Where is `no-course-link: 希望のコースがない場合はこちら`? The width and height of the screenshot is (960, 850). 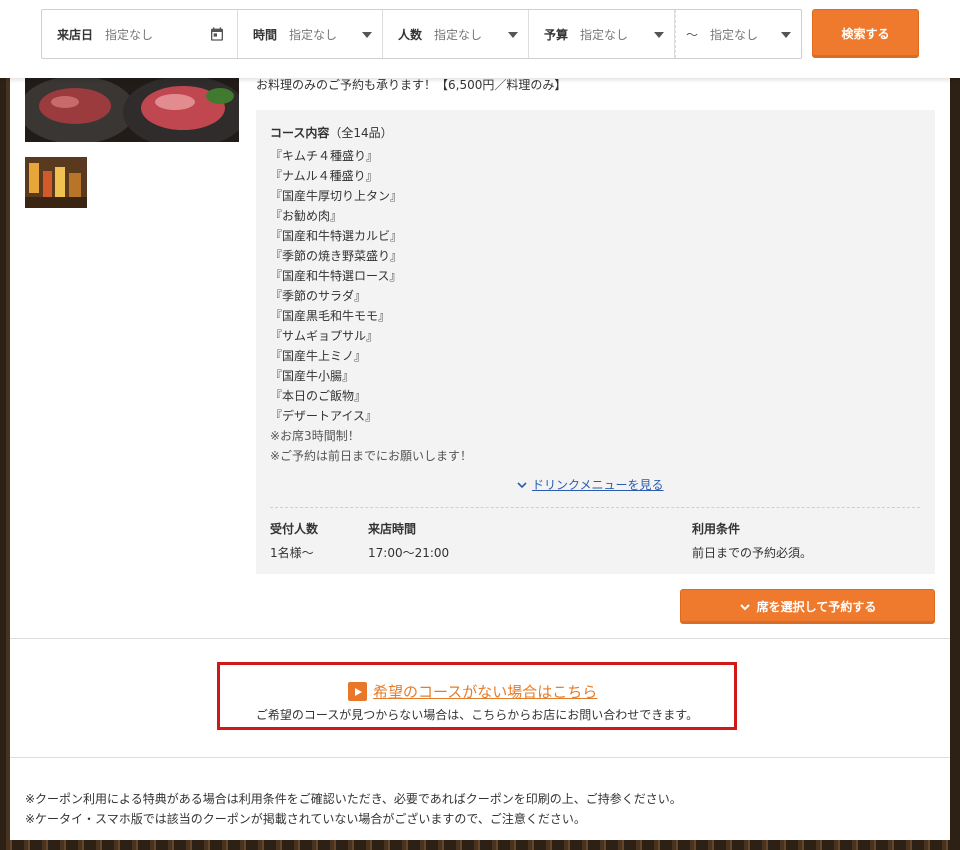
no-course-link: 希望のコースがない場合はこちら is located at coordinates (472, 691).